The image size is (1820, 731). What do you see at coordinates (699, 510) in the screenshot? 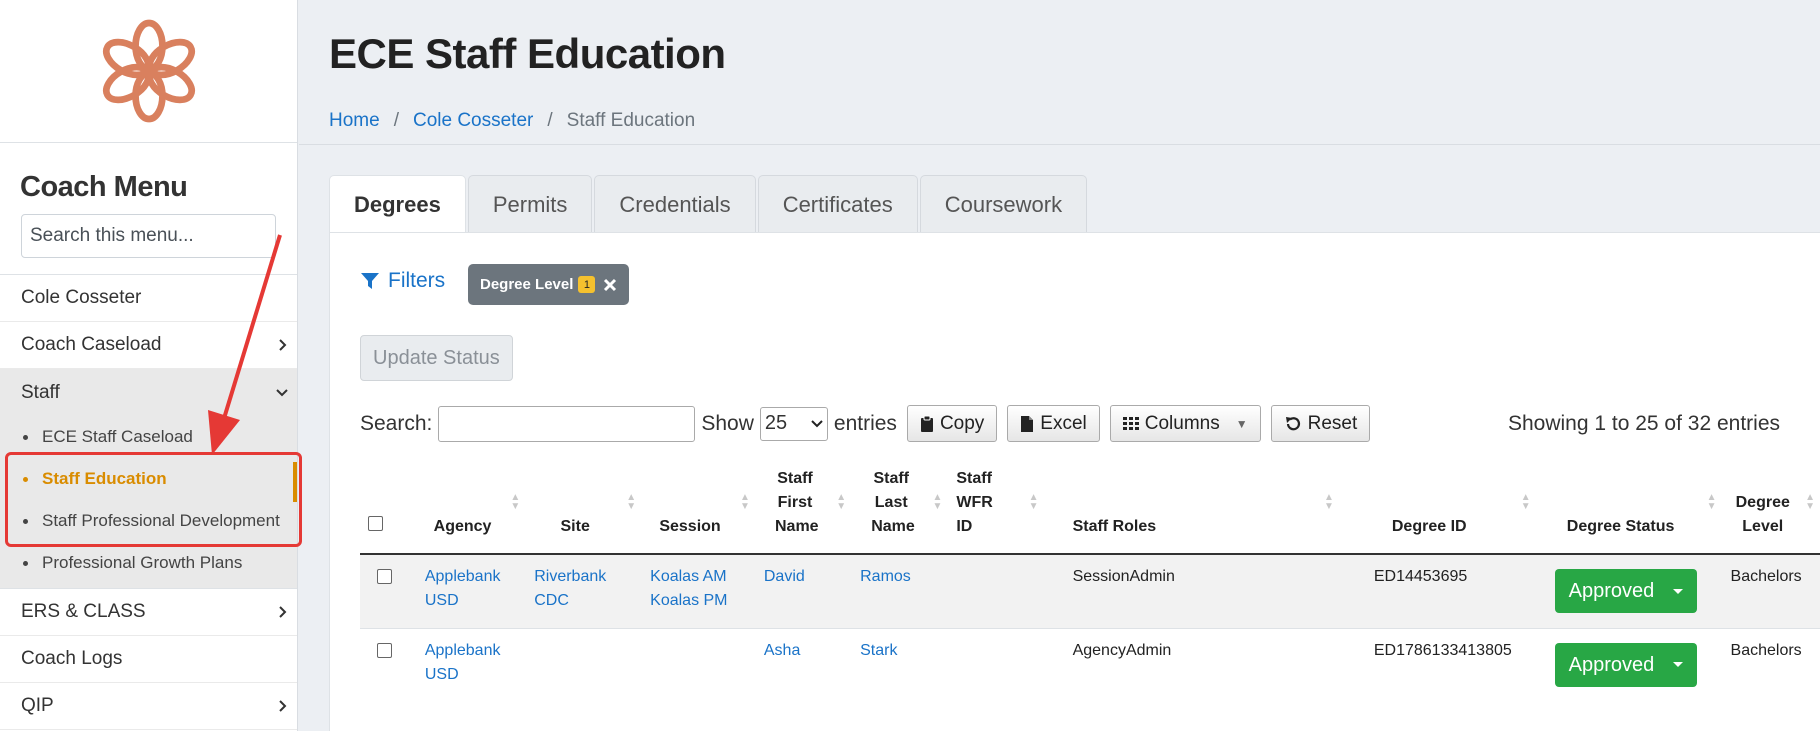
I see `column-header-session: Session ▲ ▼` at bounding box center [699, 510].